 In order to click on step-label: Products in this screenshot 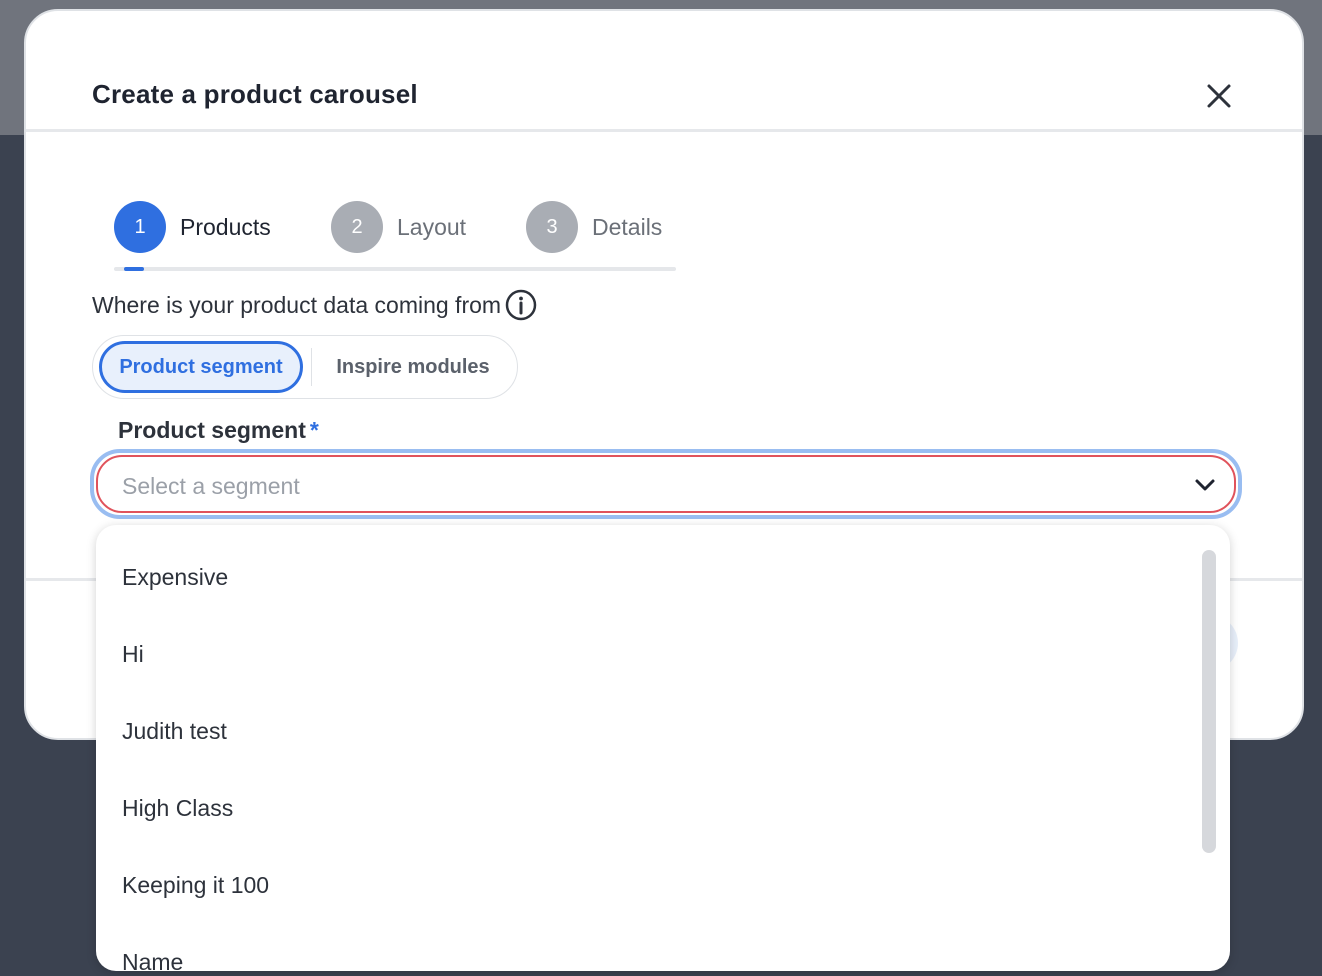, I will do `click(225, 226)`.